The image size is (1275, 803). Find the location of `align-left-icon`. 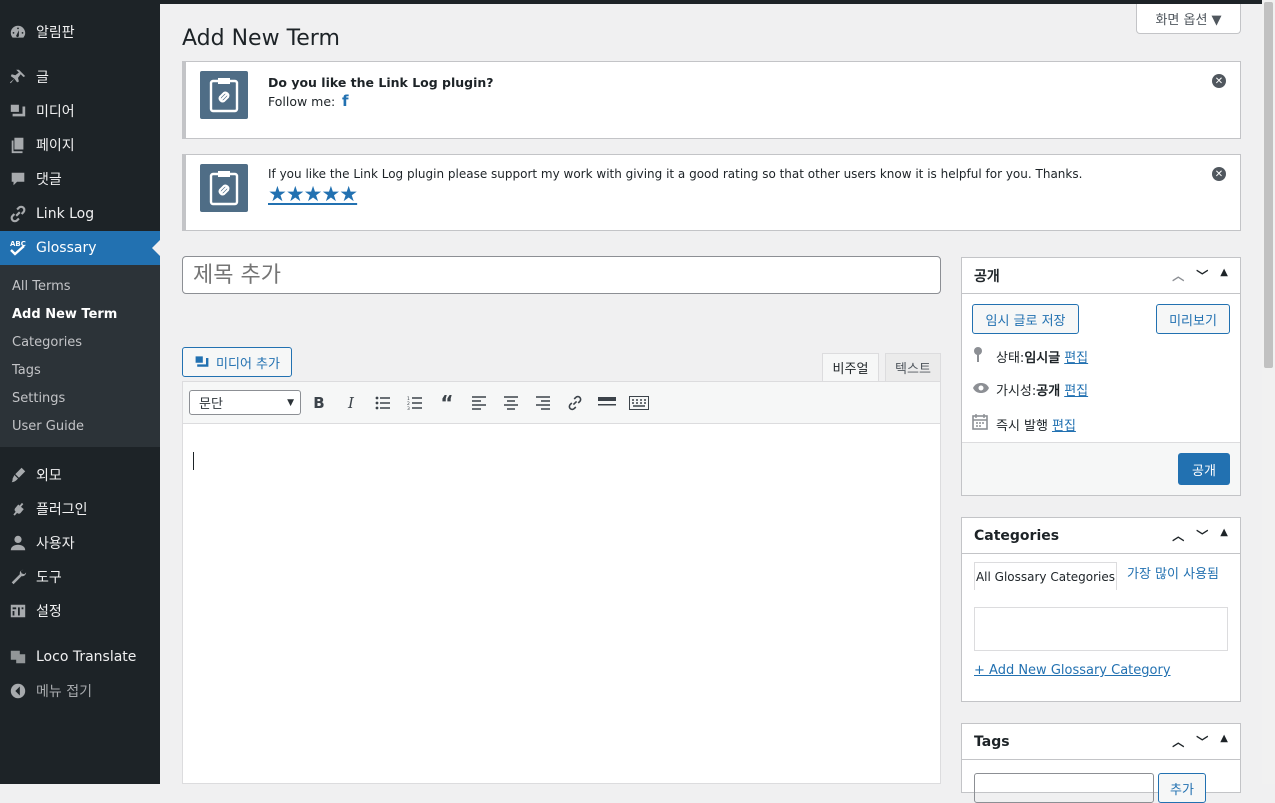

align-left-icon is located at coordinates (479, 403).